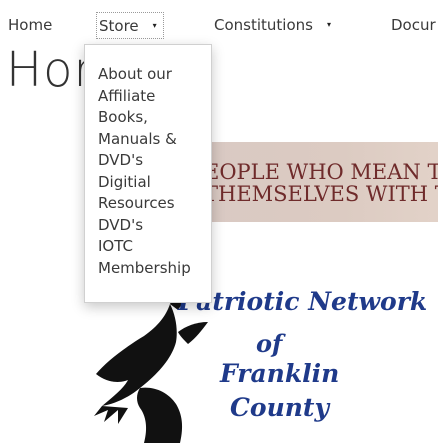 This screenshot has width=438, height=443. I want to click on dropdown-item-about-our-affiliate: About our, so click(154, 75).